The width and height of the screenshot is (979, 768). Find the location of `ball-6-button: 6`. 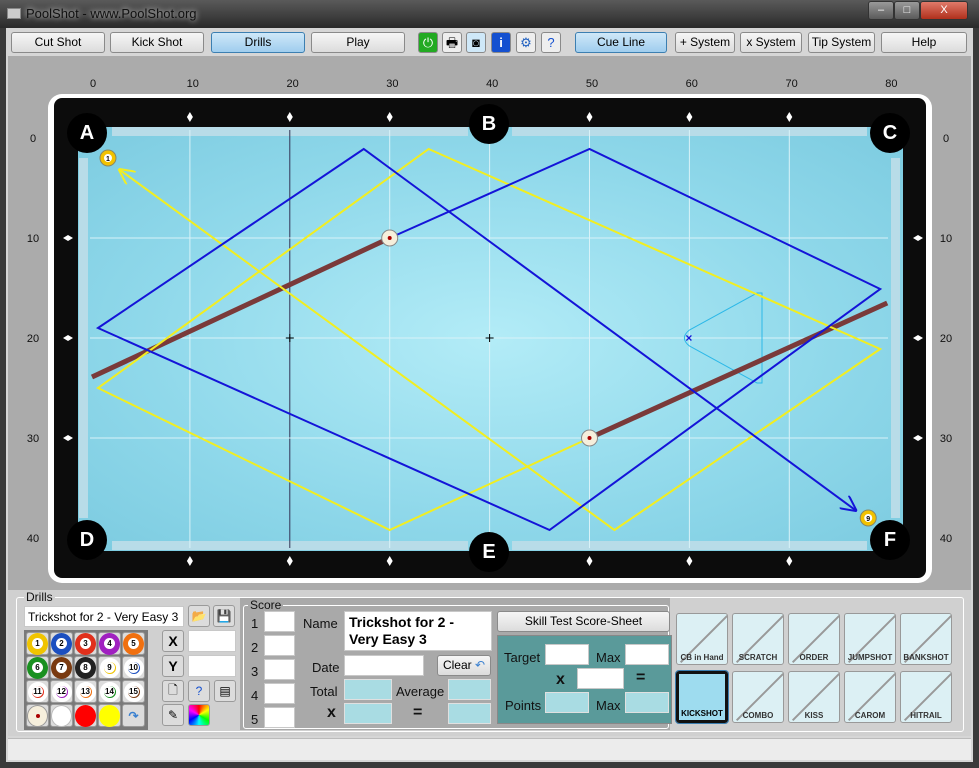

ball-6-button: 6 is located at coordinates (37, 667).